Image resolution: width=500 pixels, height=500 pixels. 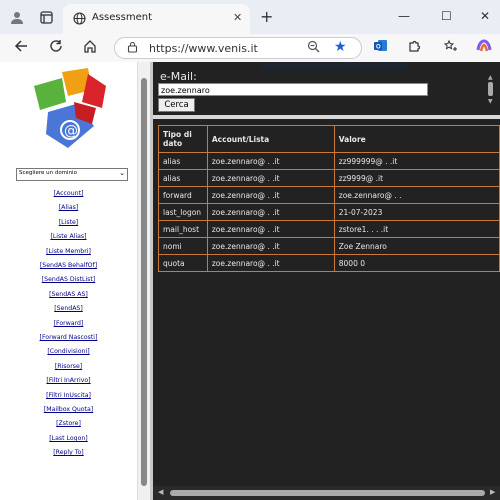 What do you see at coordinates (416, 246) in the screenshot?
I see `cell-valore: Zoe Zennaro` at bounding box center [416, 246].